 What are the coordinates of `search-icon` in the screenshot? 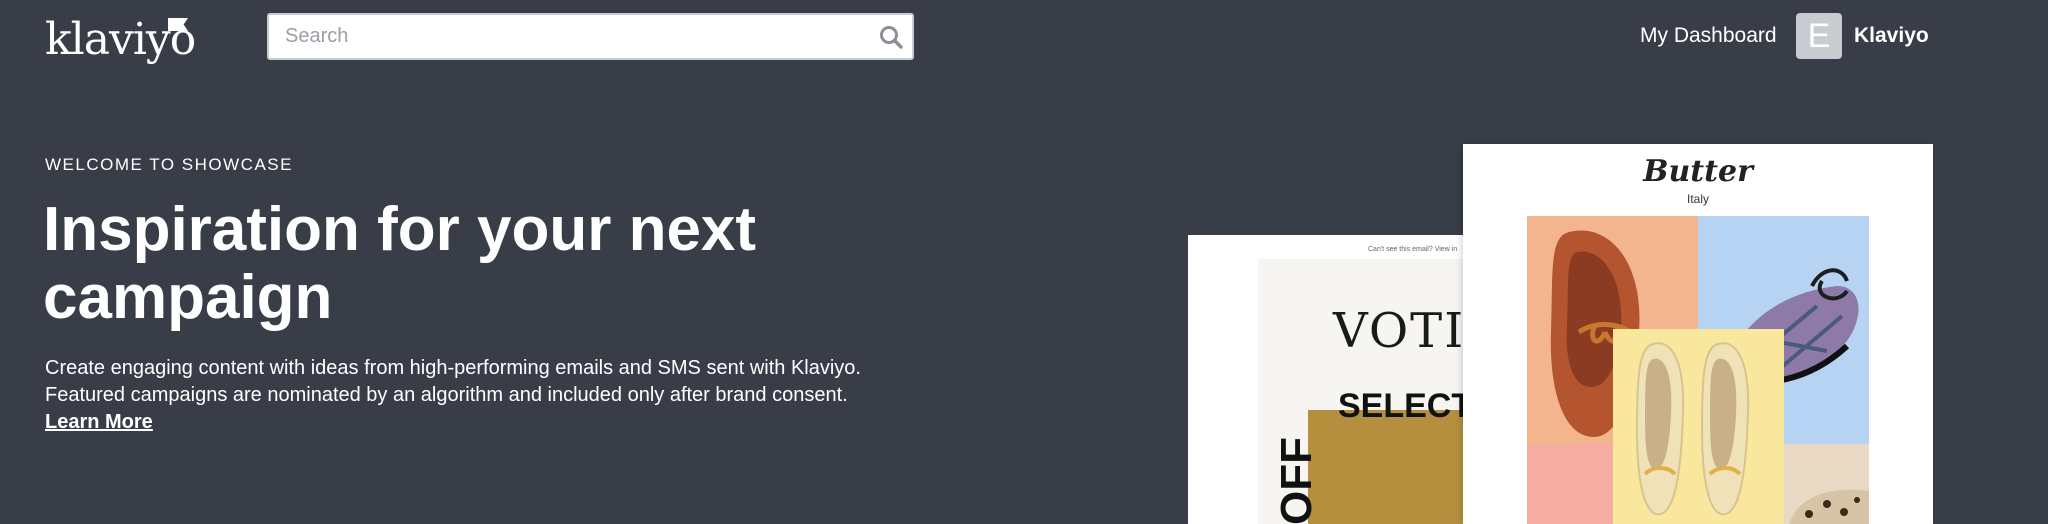 It's located at (891, 37).